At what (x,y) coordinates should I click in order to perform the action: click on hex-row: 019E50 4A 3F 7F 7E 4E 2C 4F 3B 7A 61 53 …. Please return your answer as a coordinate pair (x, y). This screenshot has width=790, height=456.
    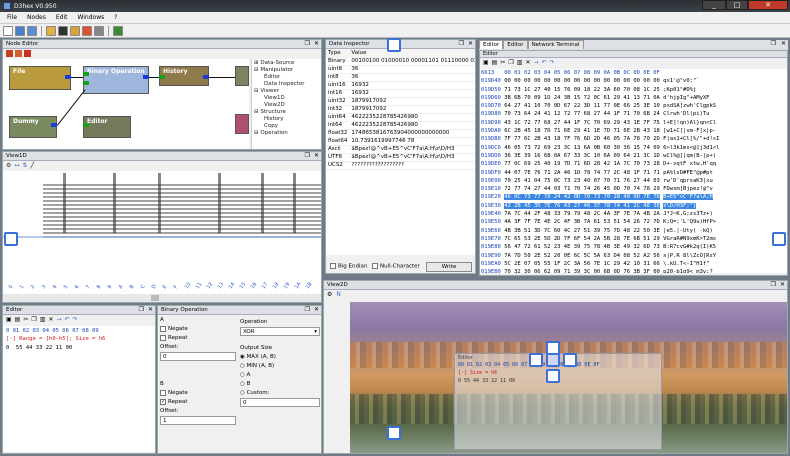
    Looking at the image, I should click on (634, 222).